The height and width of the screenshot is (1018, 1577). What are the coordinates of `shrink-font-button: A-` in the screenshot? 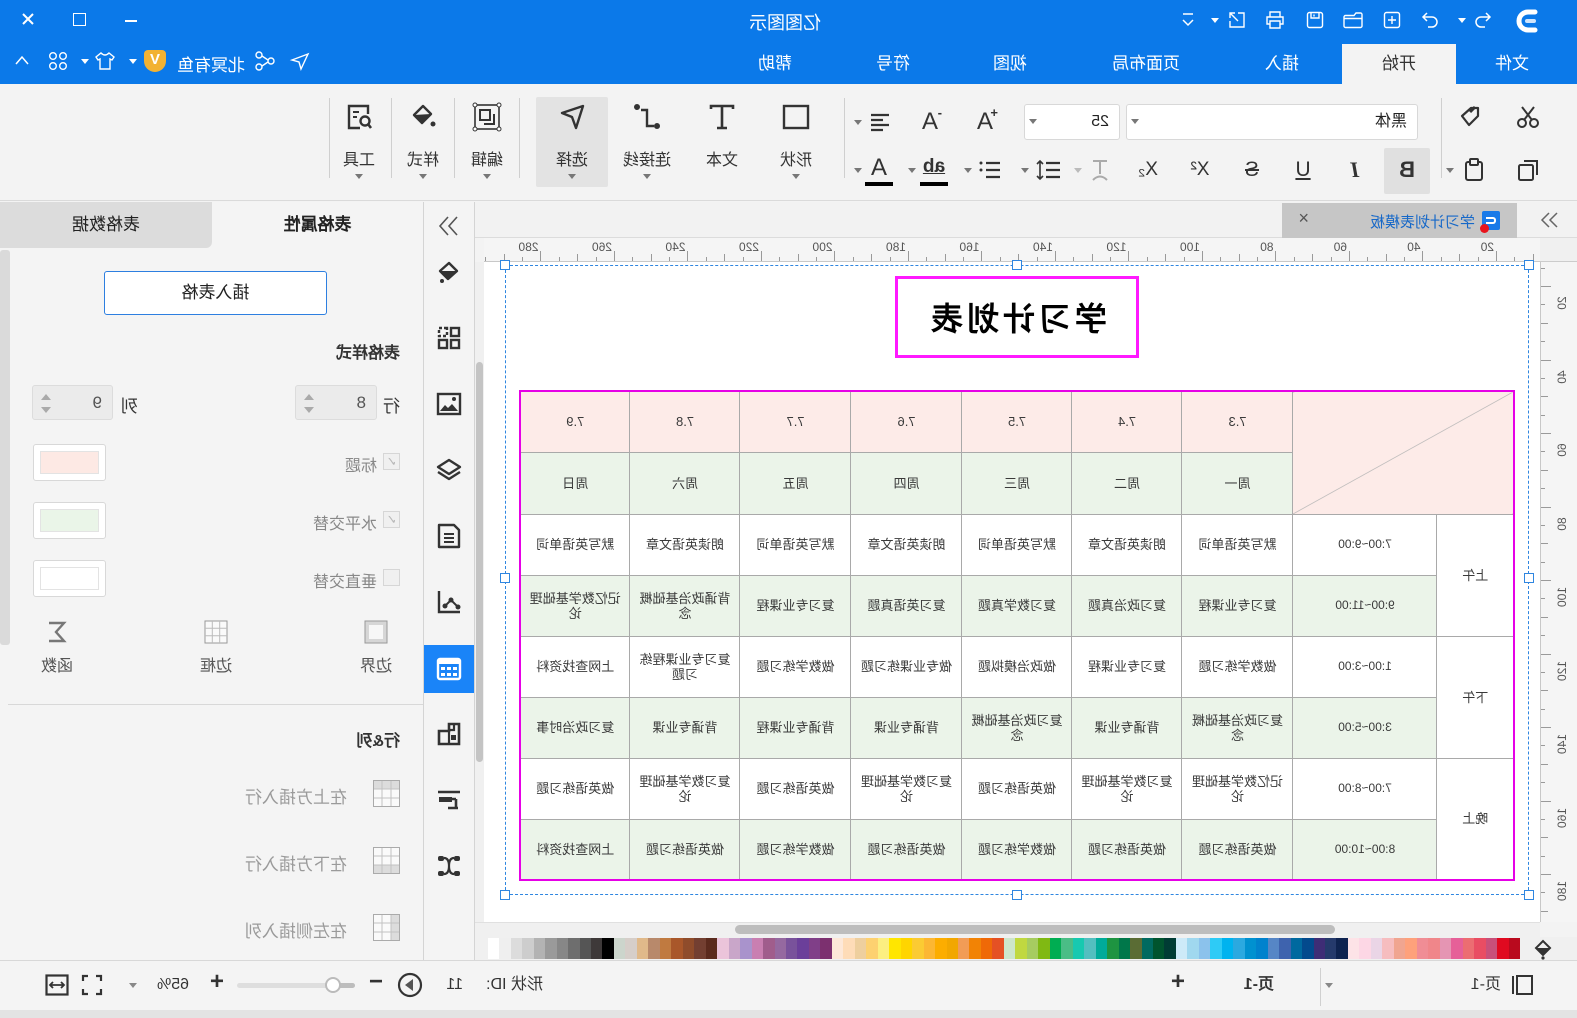 It's located at (930, 121).